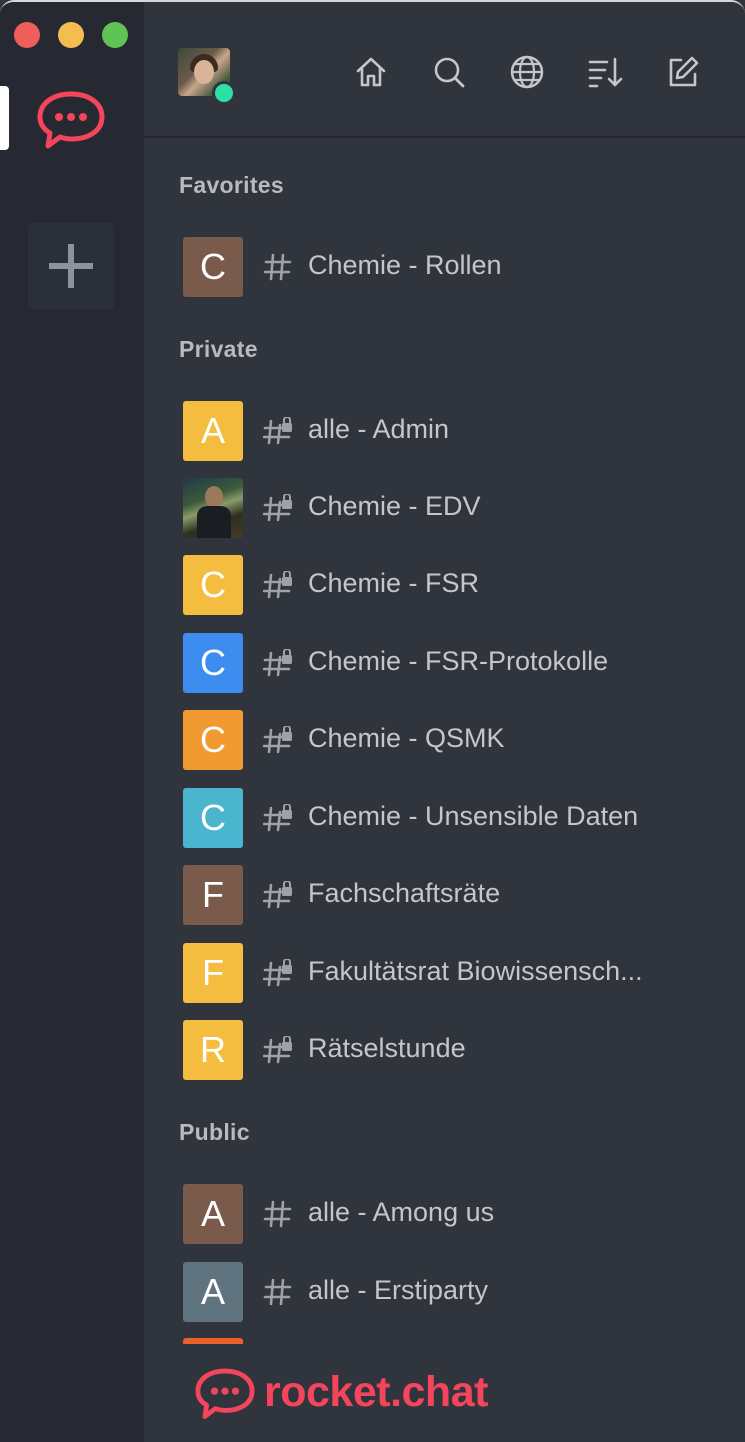 Image resolution: width=745 pixels, height=1442 pixels. What do you see at coordinates (224, 93) in the screenshot?
I see `online-status-indicator` at bounding box center [224, 93].